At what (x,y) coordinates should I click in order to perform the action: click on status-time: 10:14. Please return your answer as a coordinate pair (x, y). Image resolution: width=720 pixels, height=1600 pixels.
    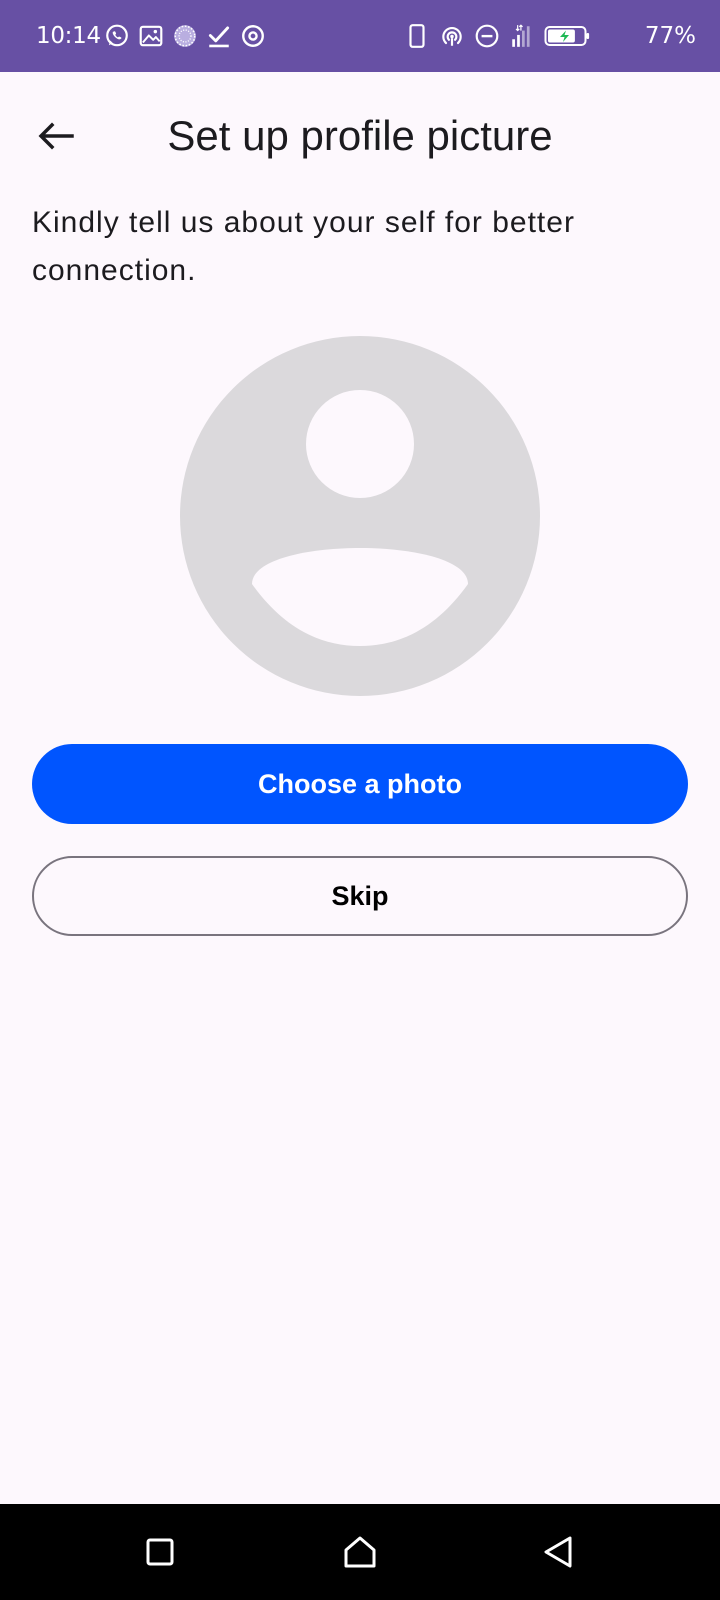
    Looking at the image, I should click on (68, 36).